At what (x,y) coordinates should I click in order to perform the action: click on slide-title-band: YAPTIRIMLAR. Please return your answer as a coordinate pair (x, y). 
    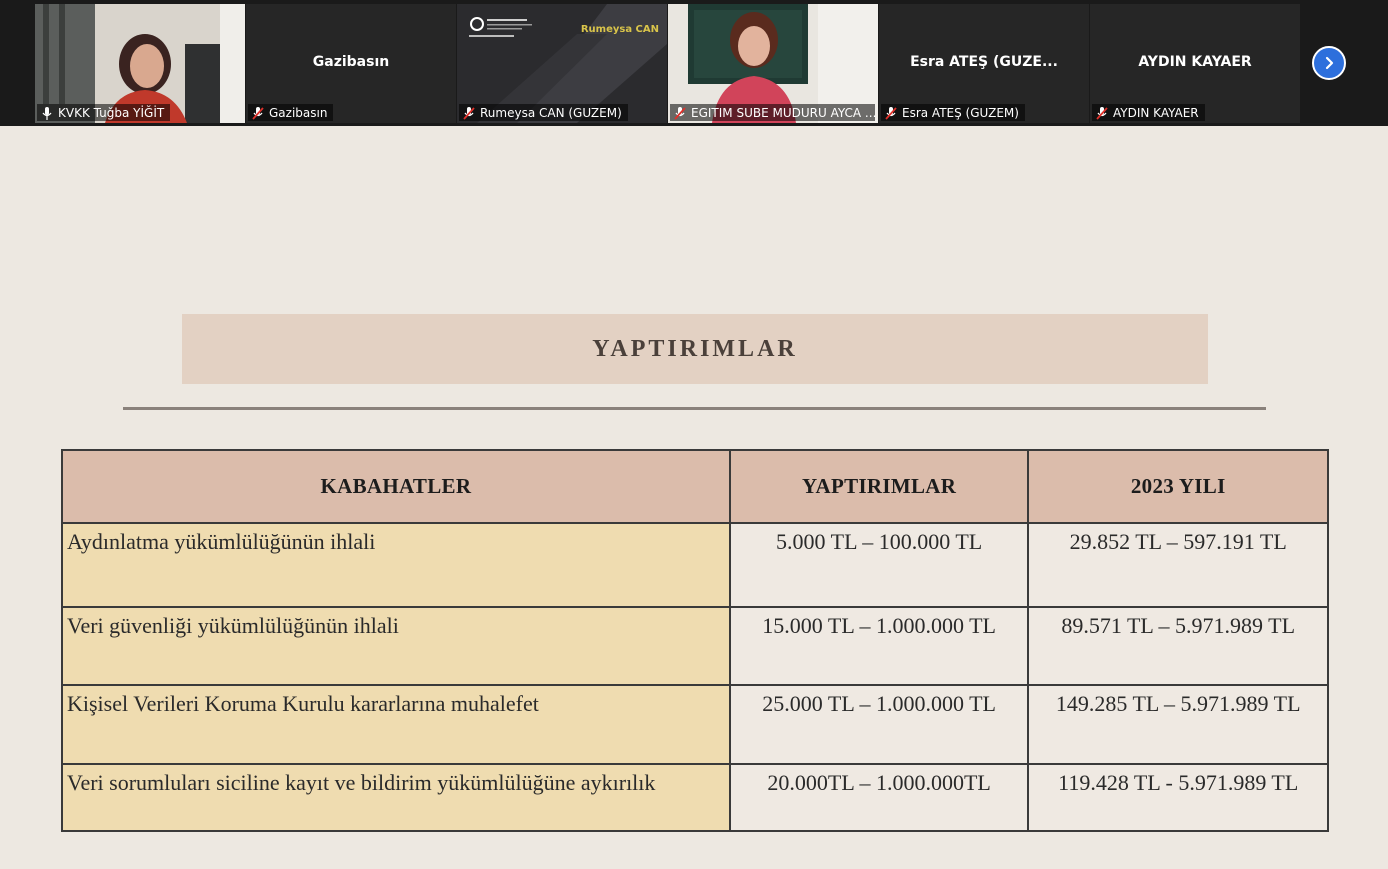
    Looking at the image, I should click on (695, 349).